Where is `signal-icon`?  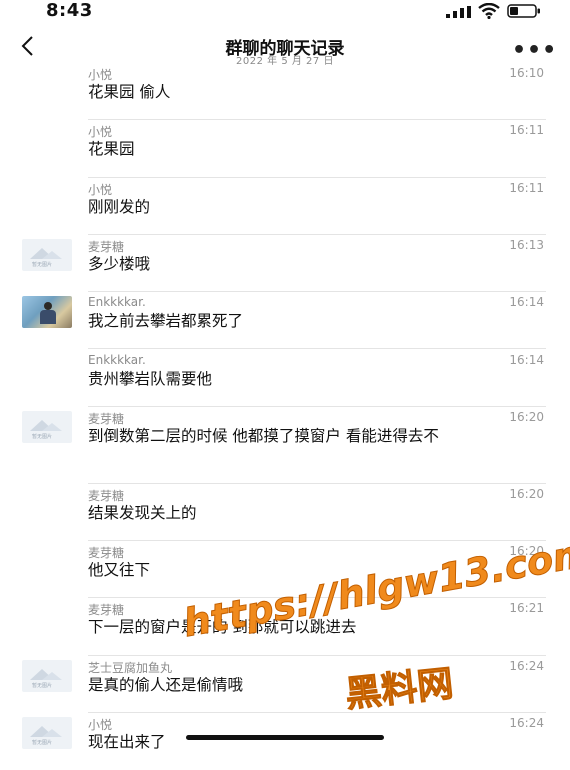
signal-icon is located at coordinates (458, 12).